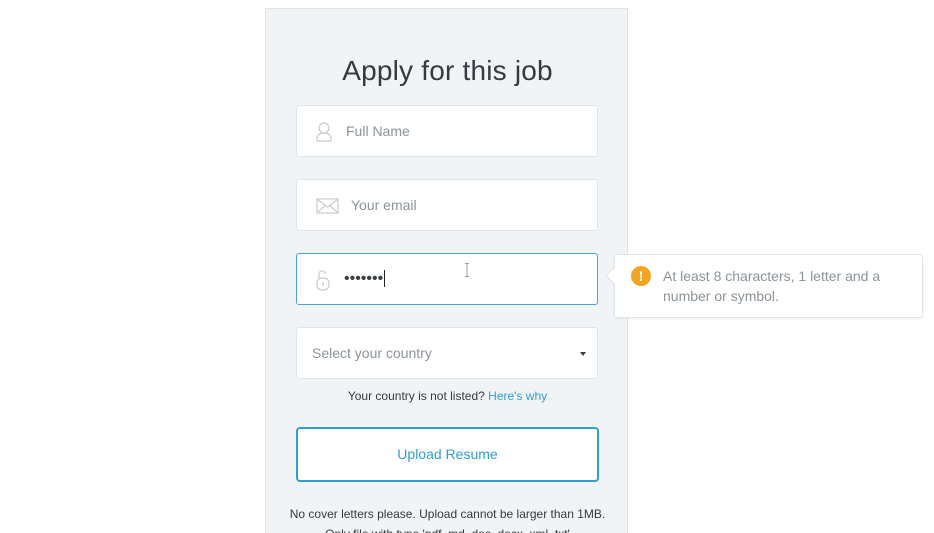 The width and height of the screenshot is (934, 533). What do you see at coordinates (641, 276) in the screenshot?
I see `warning-icon: !` at bounding box center [641, 276].